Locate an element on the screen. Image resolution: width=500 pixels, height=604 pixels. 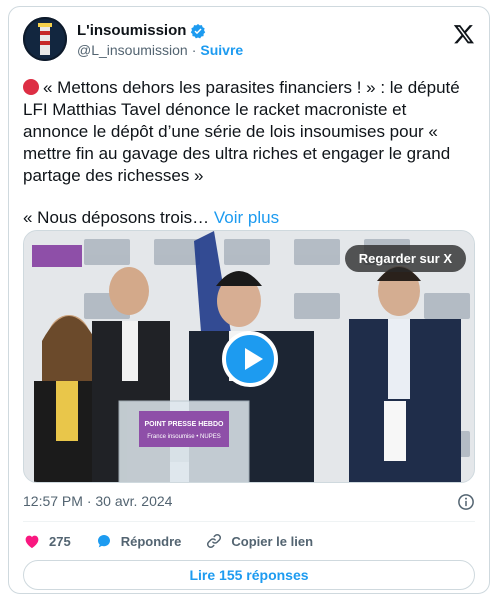
account-name-row: L'insoumission is located at coordinates (141, 30).